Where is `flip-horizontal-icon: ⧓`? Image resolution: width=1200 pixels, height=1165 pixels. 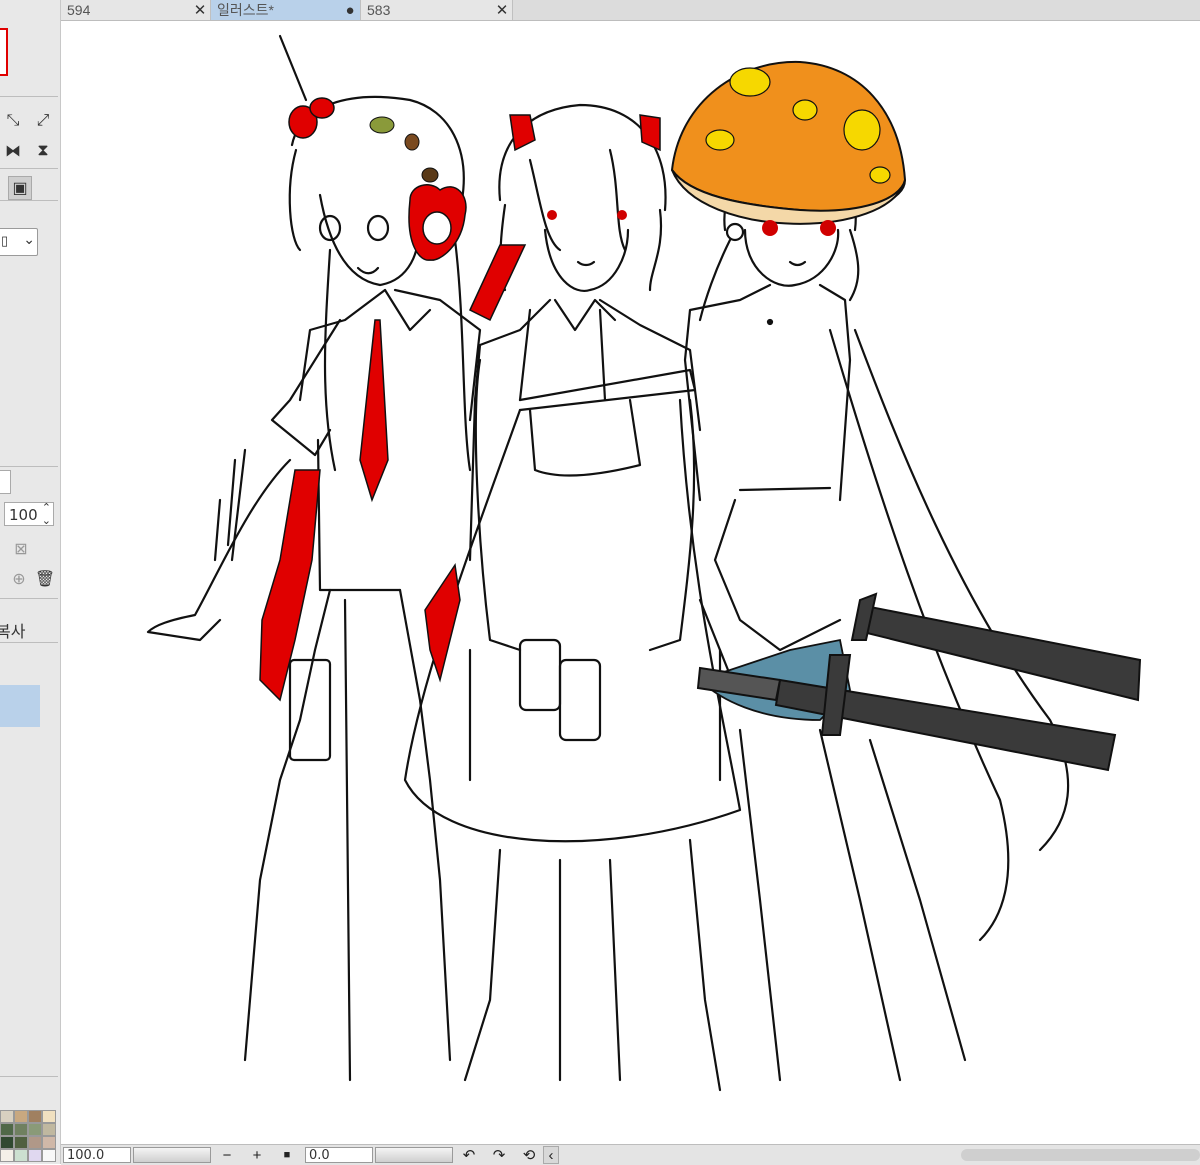 flip-horizontal-icon: ⧓ is located at coordinates (13, 151).